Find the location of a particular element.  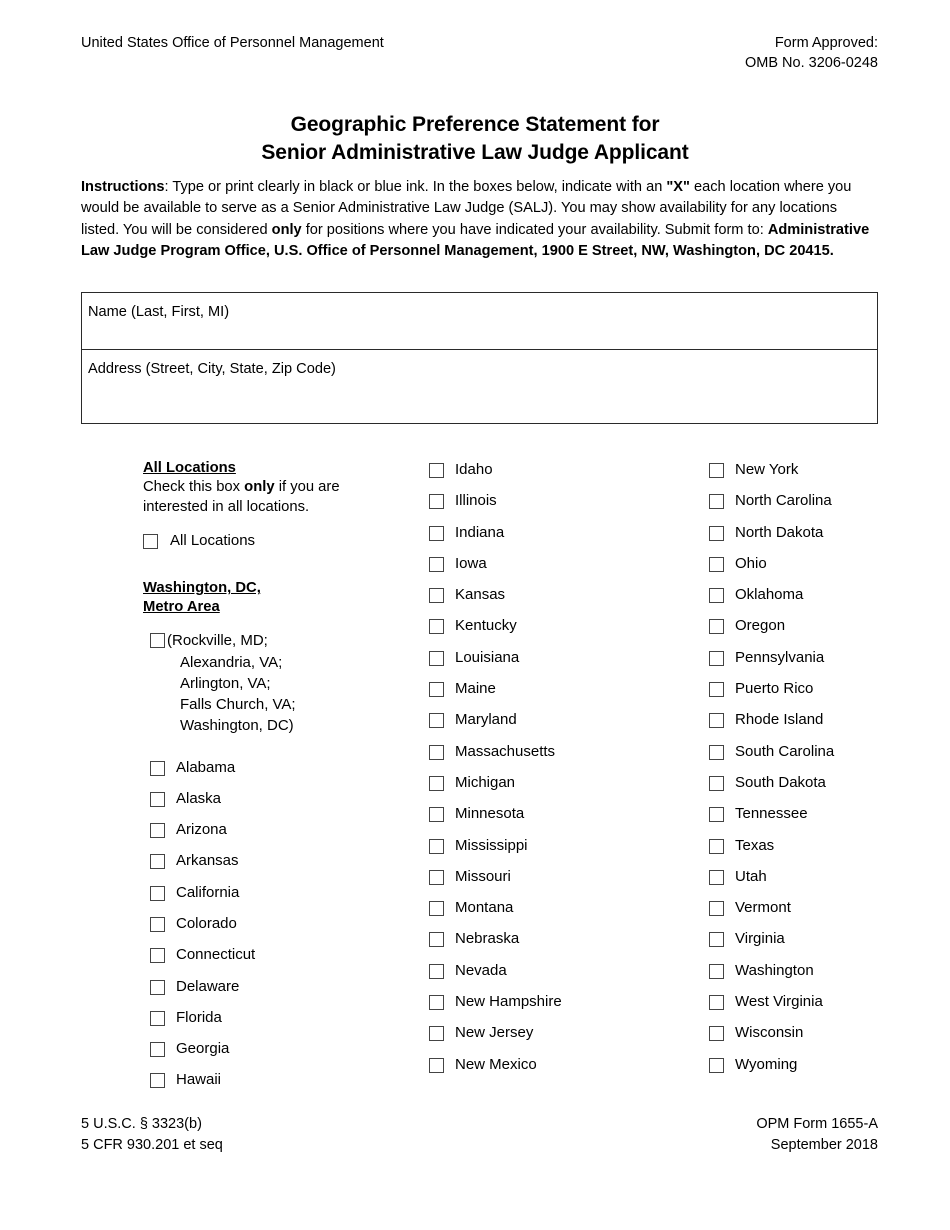

checkbox-south-carolina is located at coordinates (716, 752).